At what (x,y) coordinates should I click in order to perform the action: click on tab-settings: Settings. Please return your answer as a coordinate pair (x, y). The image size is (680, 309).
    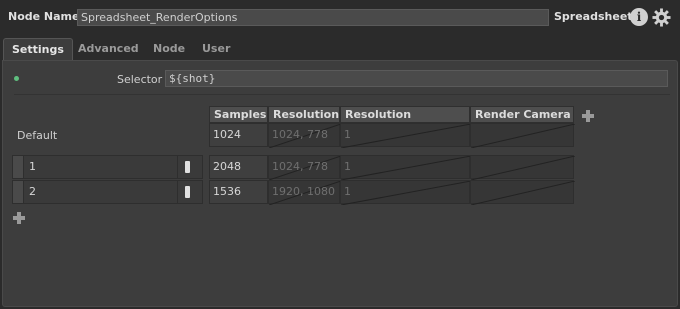
    Looking at the image, I should click on (38, 49).